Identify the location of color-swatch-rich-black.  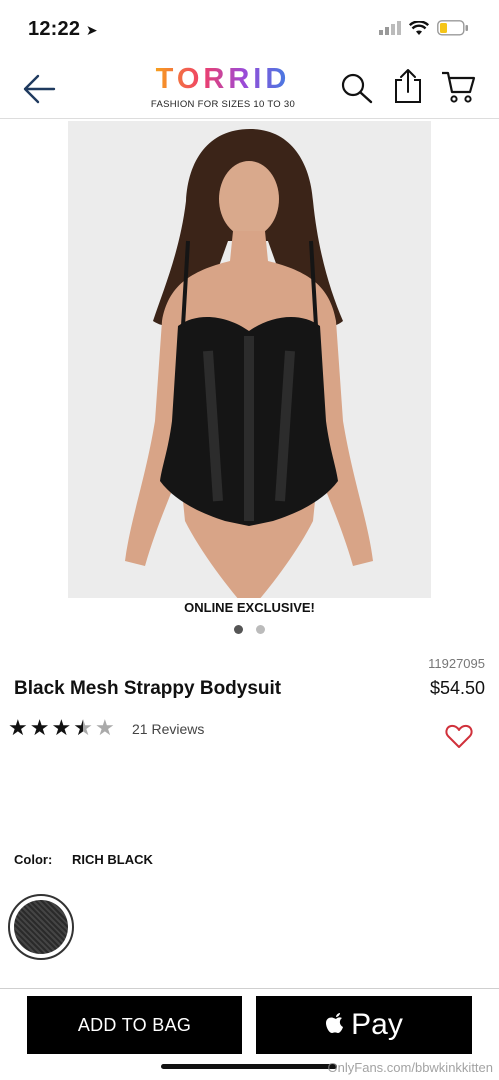
(41, 927).